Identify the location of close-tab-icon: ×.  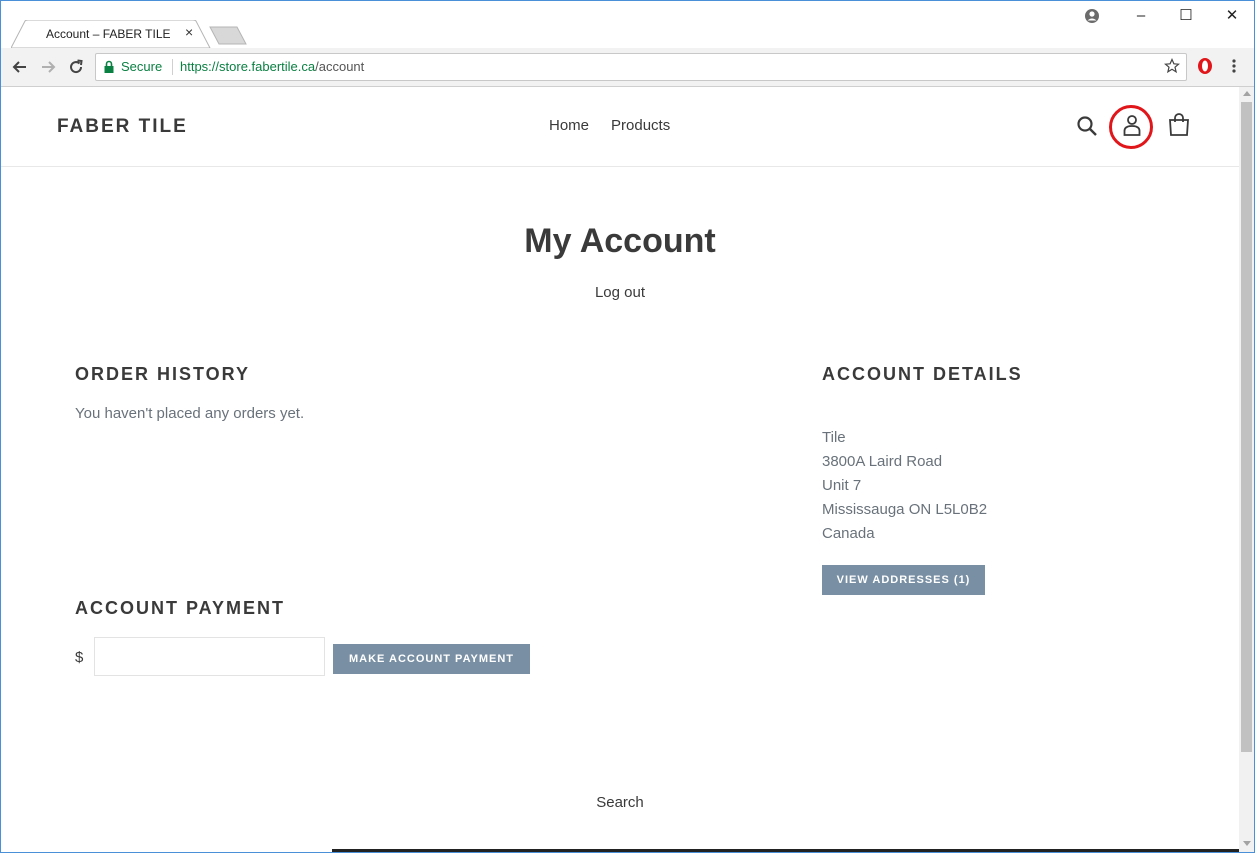
(189, 32).